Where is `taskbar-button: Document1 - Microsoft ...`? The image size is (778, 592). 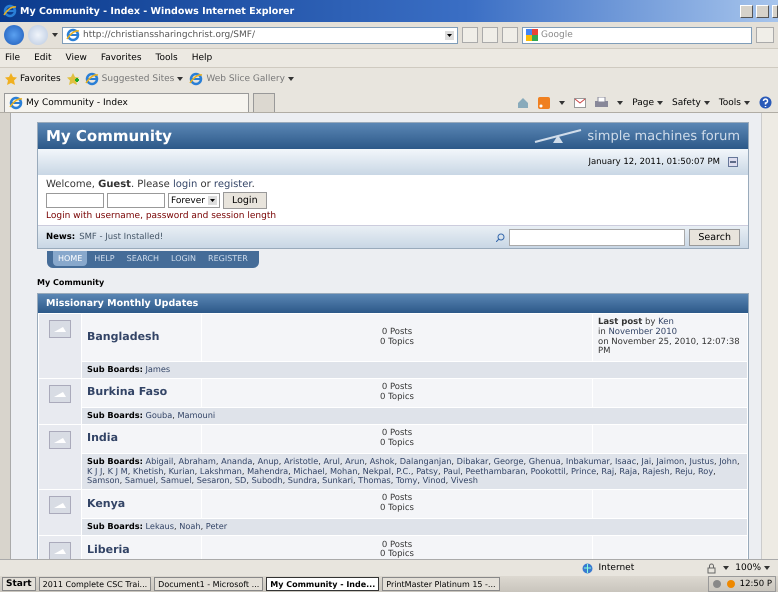
taskbar-button: Document1 - Microsoft ... is located at coordinates (209, 584).